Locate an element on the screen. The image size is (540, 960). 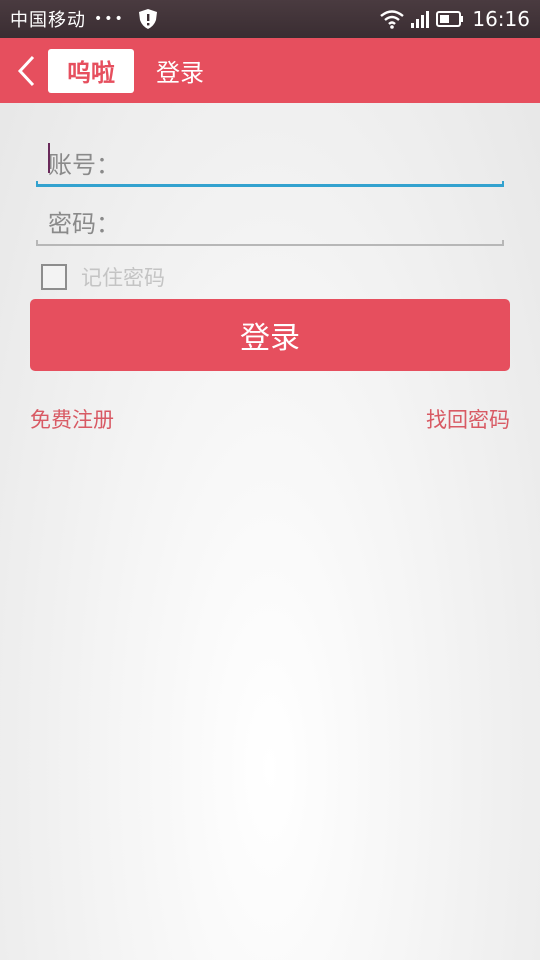
remember-password: 记住密码 is located at coordinates (103, 277).